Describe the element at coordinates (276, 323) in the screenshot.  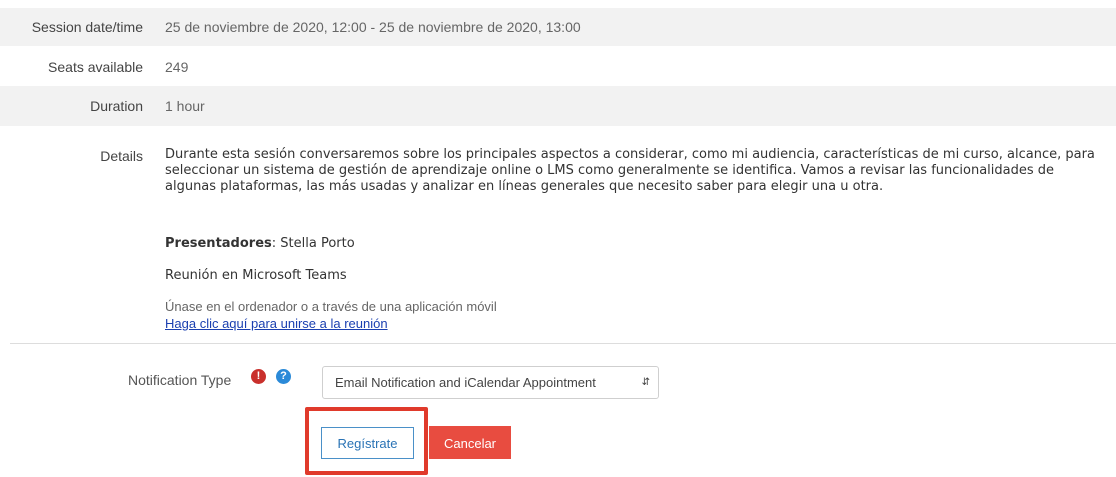
I see `join-meeting-link: Haga clic aquí para unirse a la reunión` at that location.